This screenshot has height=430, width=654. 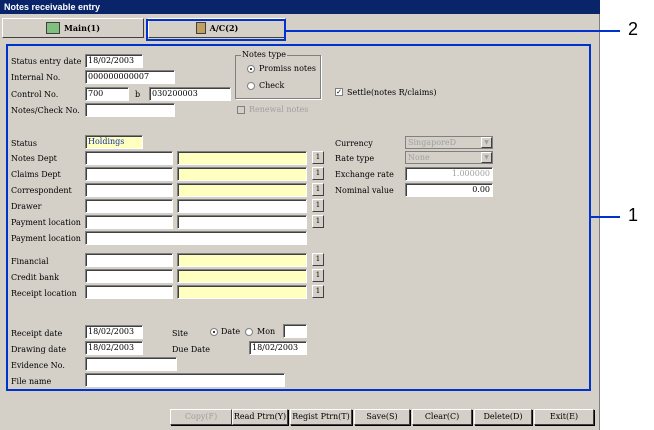 What do you see at coordinates (216, 30) in the screenshot?
I see `tab-highlight-box` at bounding box center [216, 30].